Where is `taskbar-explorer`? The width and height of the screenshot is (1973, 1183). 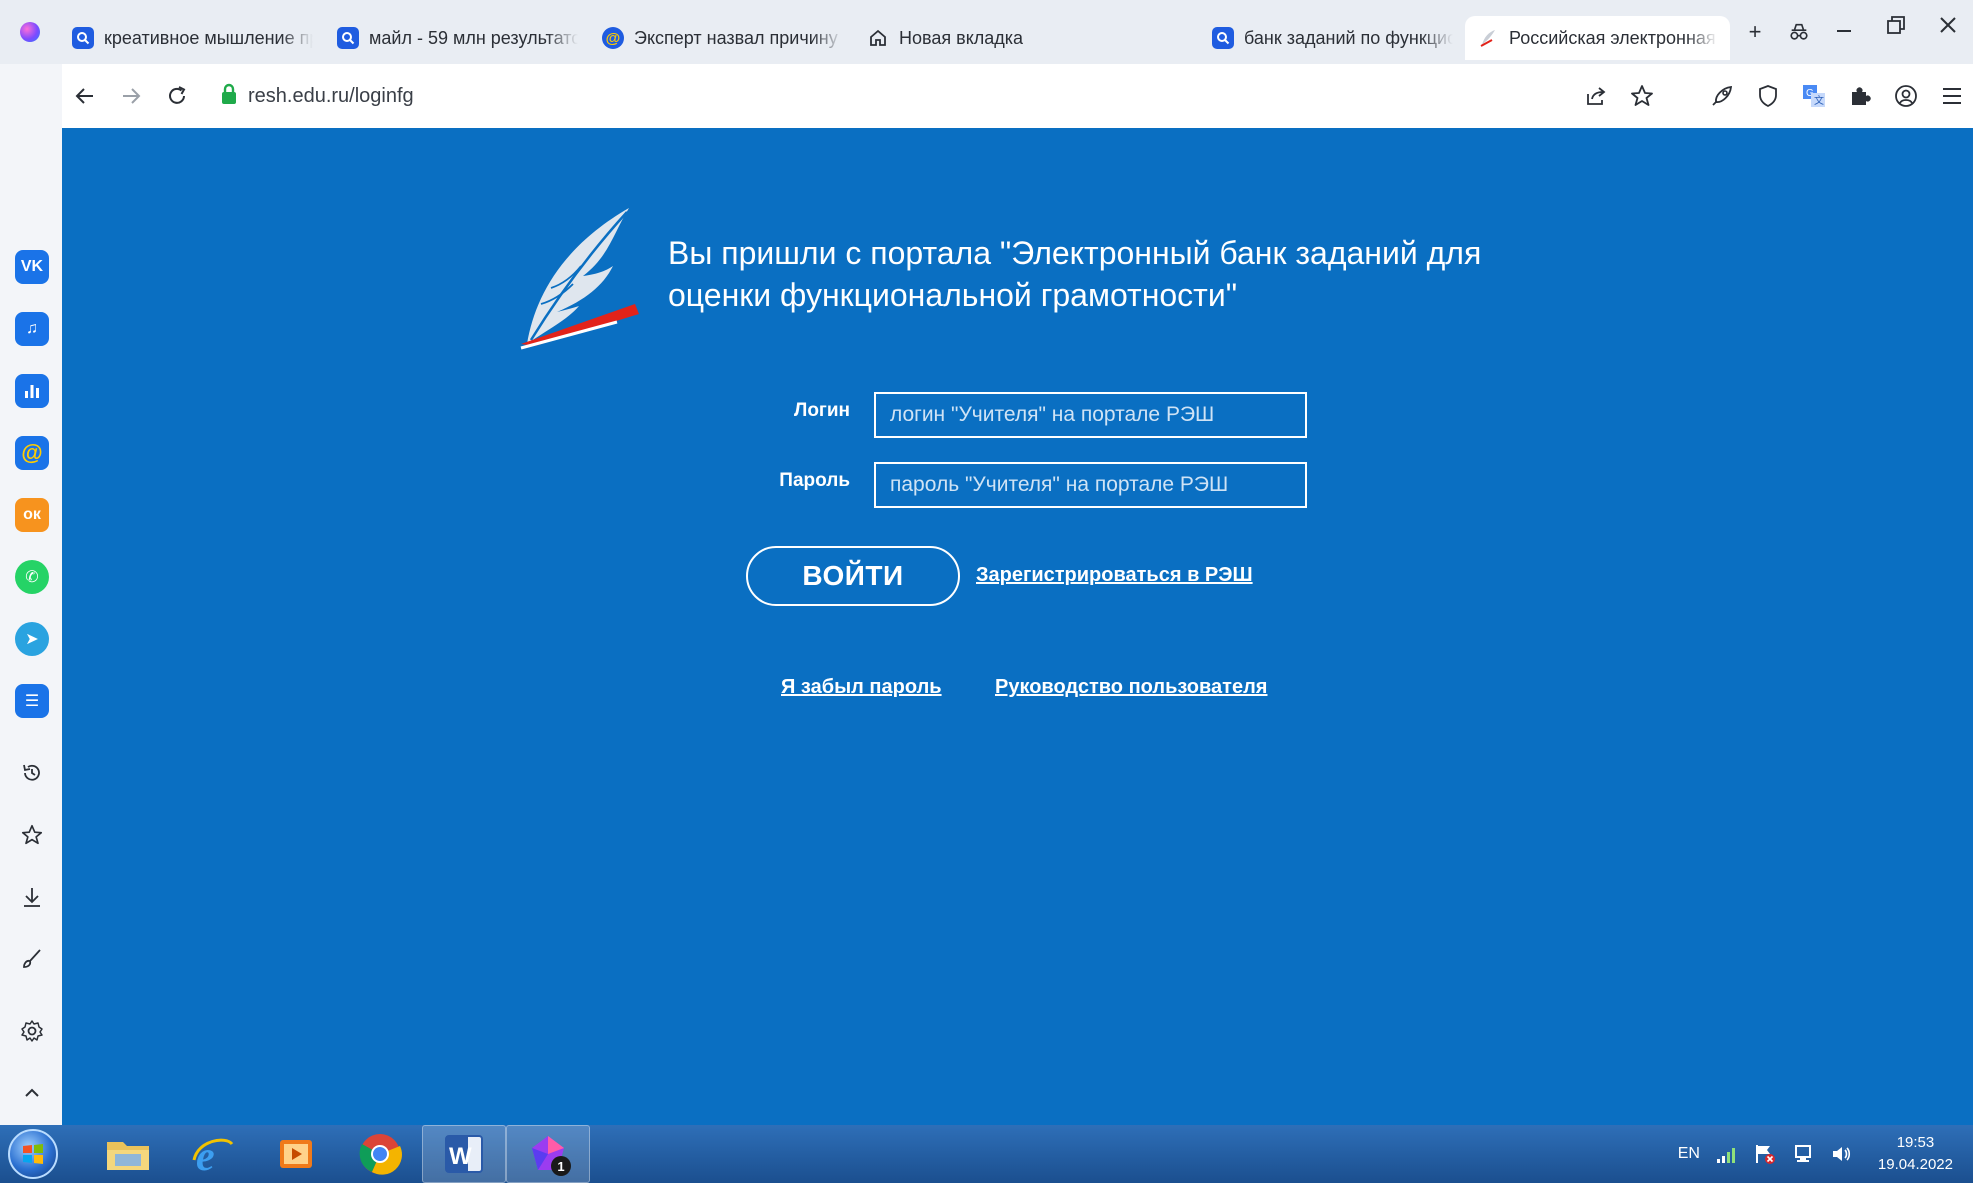
taskbar-explorer is located at coordinates (128, 1154).